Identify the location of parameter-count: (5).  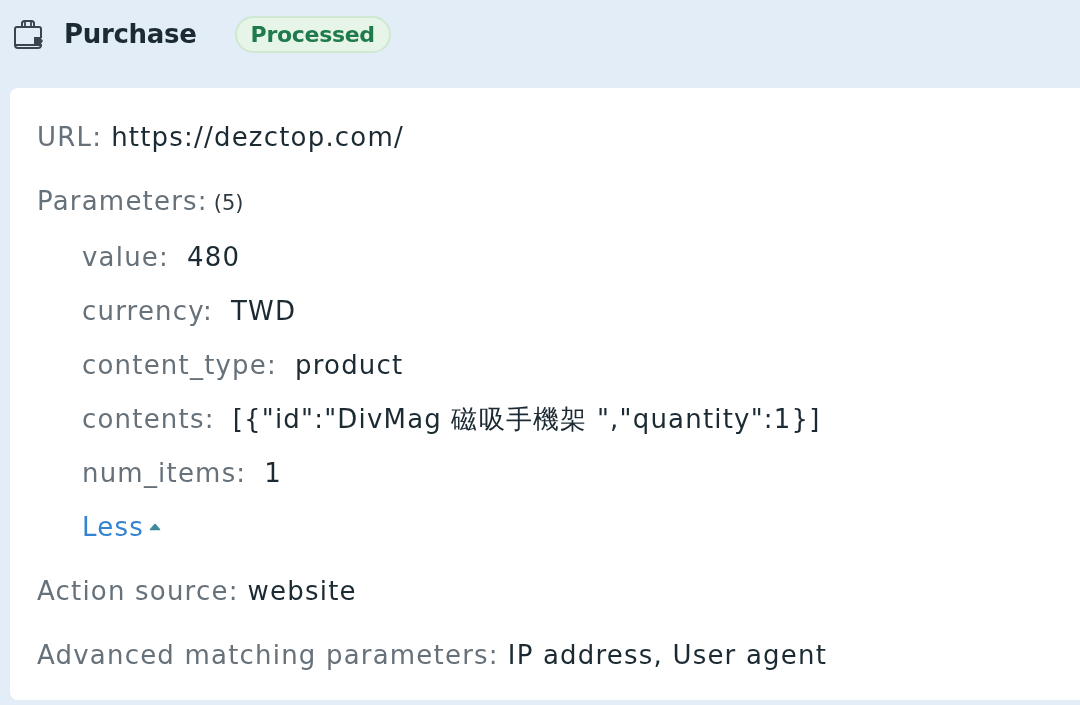
(228, 203).